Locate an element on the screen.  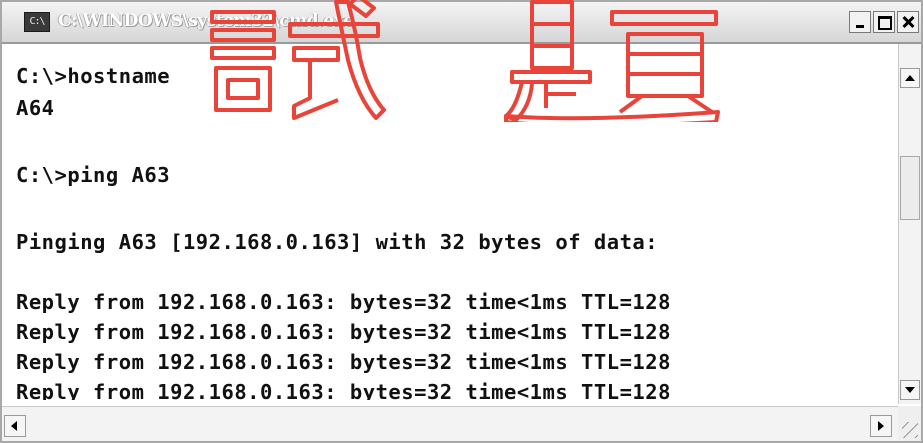
scroll-right-icon is located at coordinates (881, 426).